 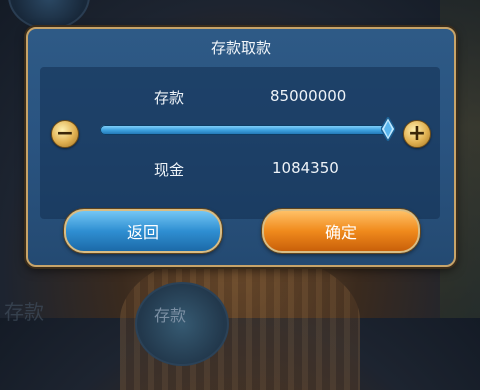 What do you see at coordinates (143, 231) in the screenshot?
I see `back-button: 返回` at bounding box center [143, 231].